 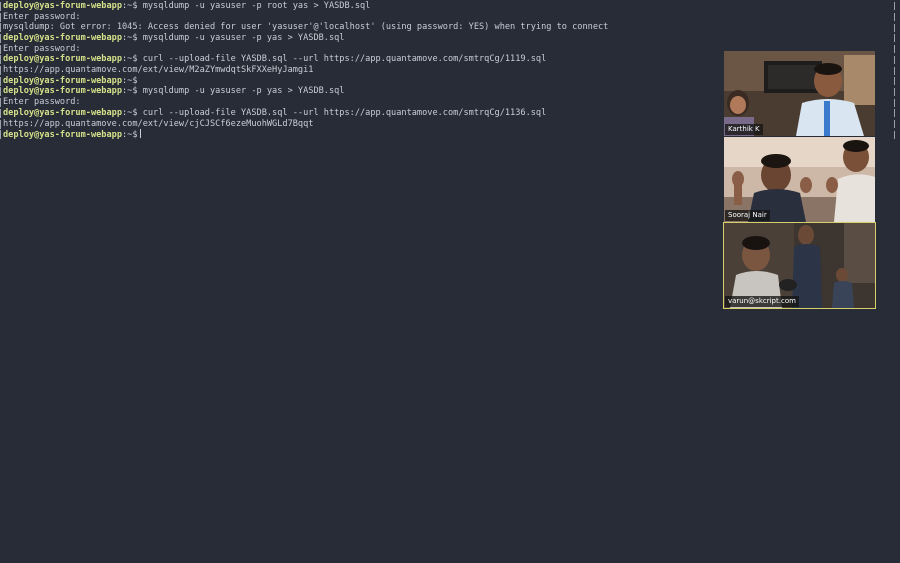 I want to click on participant-tile-sooraj: Sooraj Nair, so click(x=799, y=179).